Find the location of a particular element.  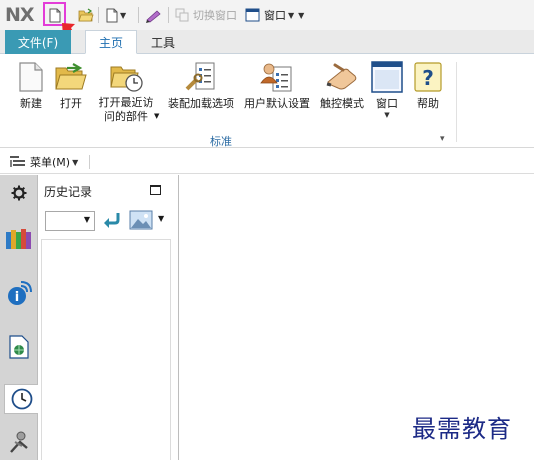

ribbon-touch-mode-button: 触控模式 is located at coordinates (342, 85).